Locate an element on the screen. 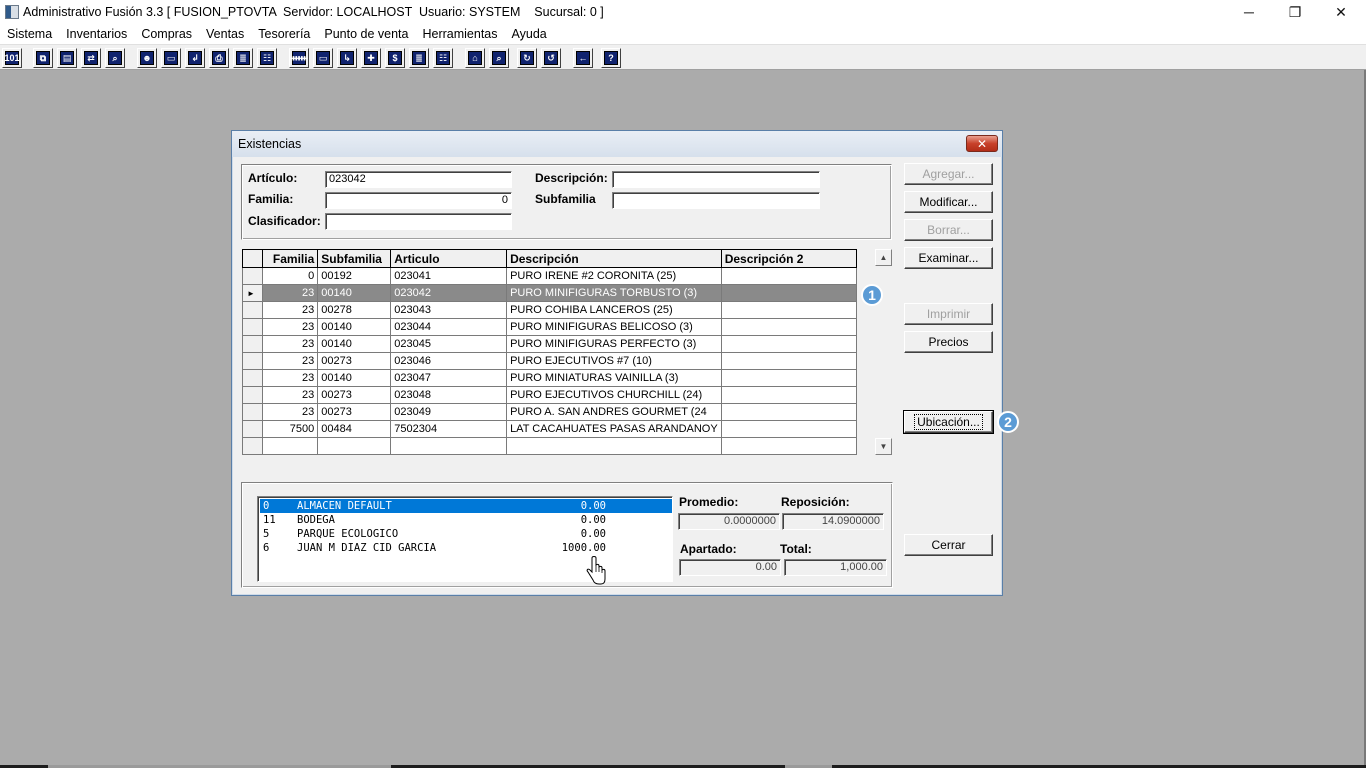 The width and height of the screenshot is (1366, 768). list-item-selected: 0 ALMACEN DEFAULT 0.00 is located at coordinates (466, 506).